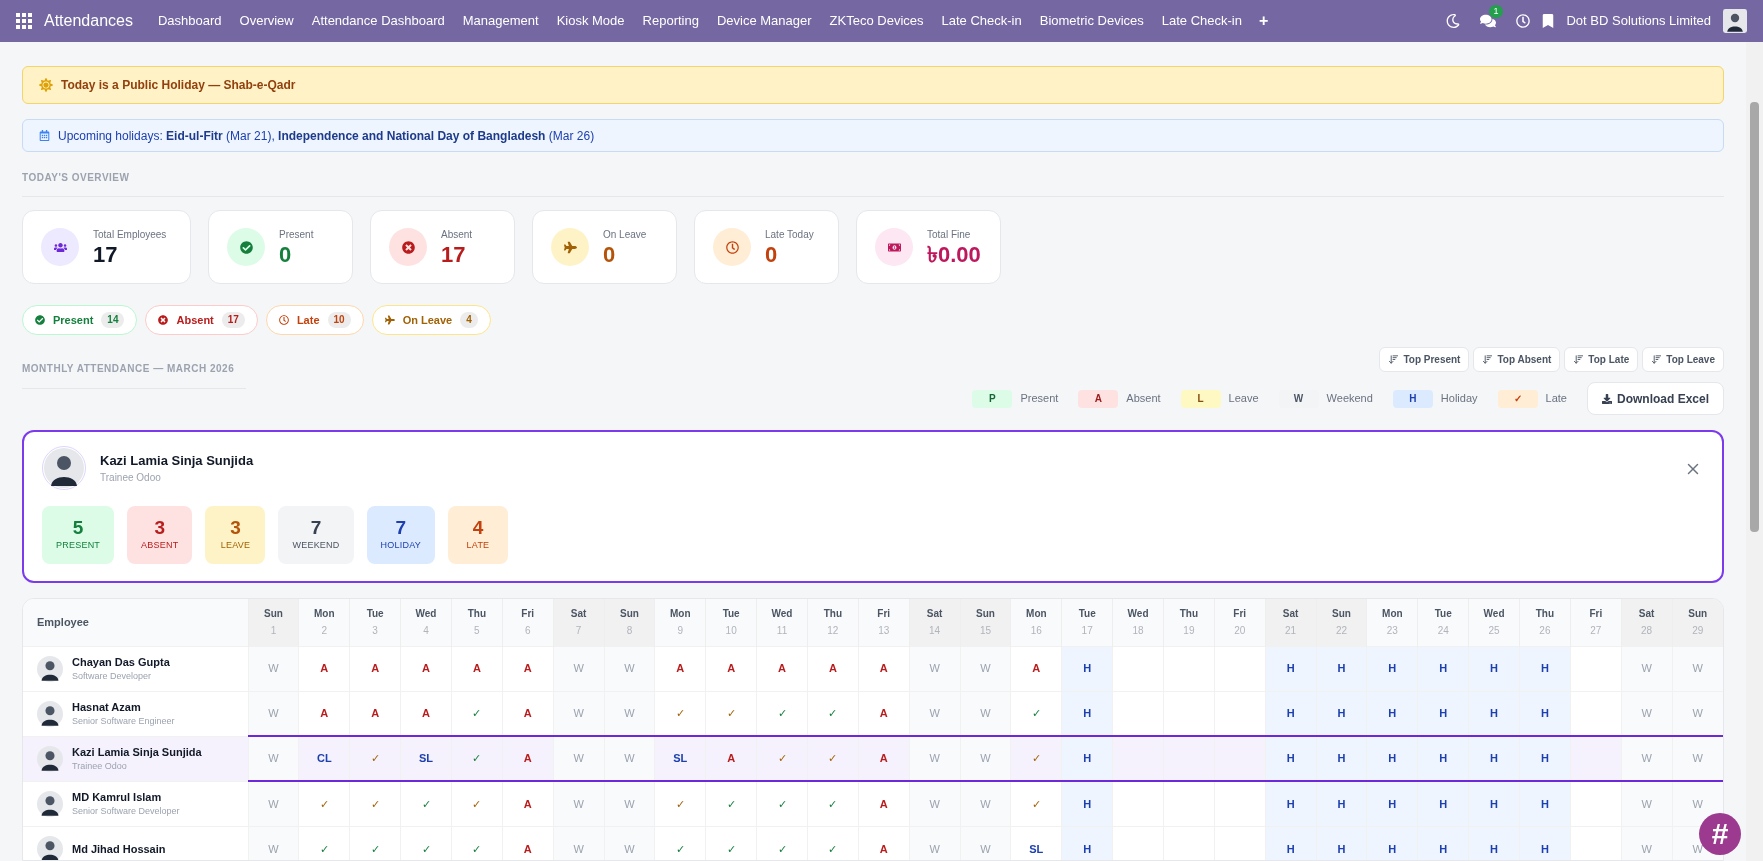  What do you see at coordinates (782, 622) in the screenshot?
I see `day-header: Wed 11` at bounding box center [782, 622].